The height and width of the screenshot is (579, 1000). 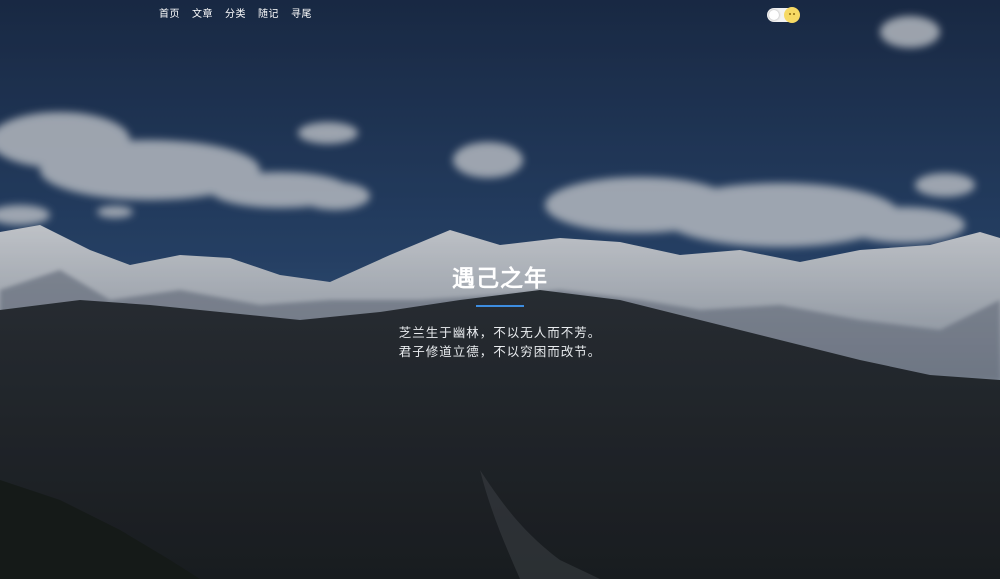 What do you see at coordinates (792, 15) in the screenshot?
I see `sun-icon` at bounding box center [792, 15].